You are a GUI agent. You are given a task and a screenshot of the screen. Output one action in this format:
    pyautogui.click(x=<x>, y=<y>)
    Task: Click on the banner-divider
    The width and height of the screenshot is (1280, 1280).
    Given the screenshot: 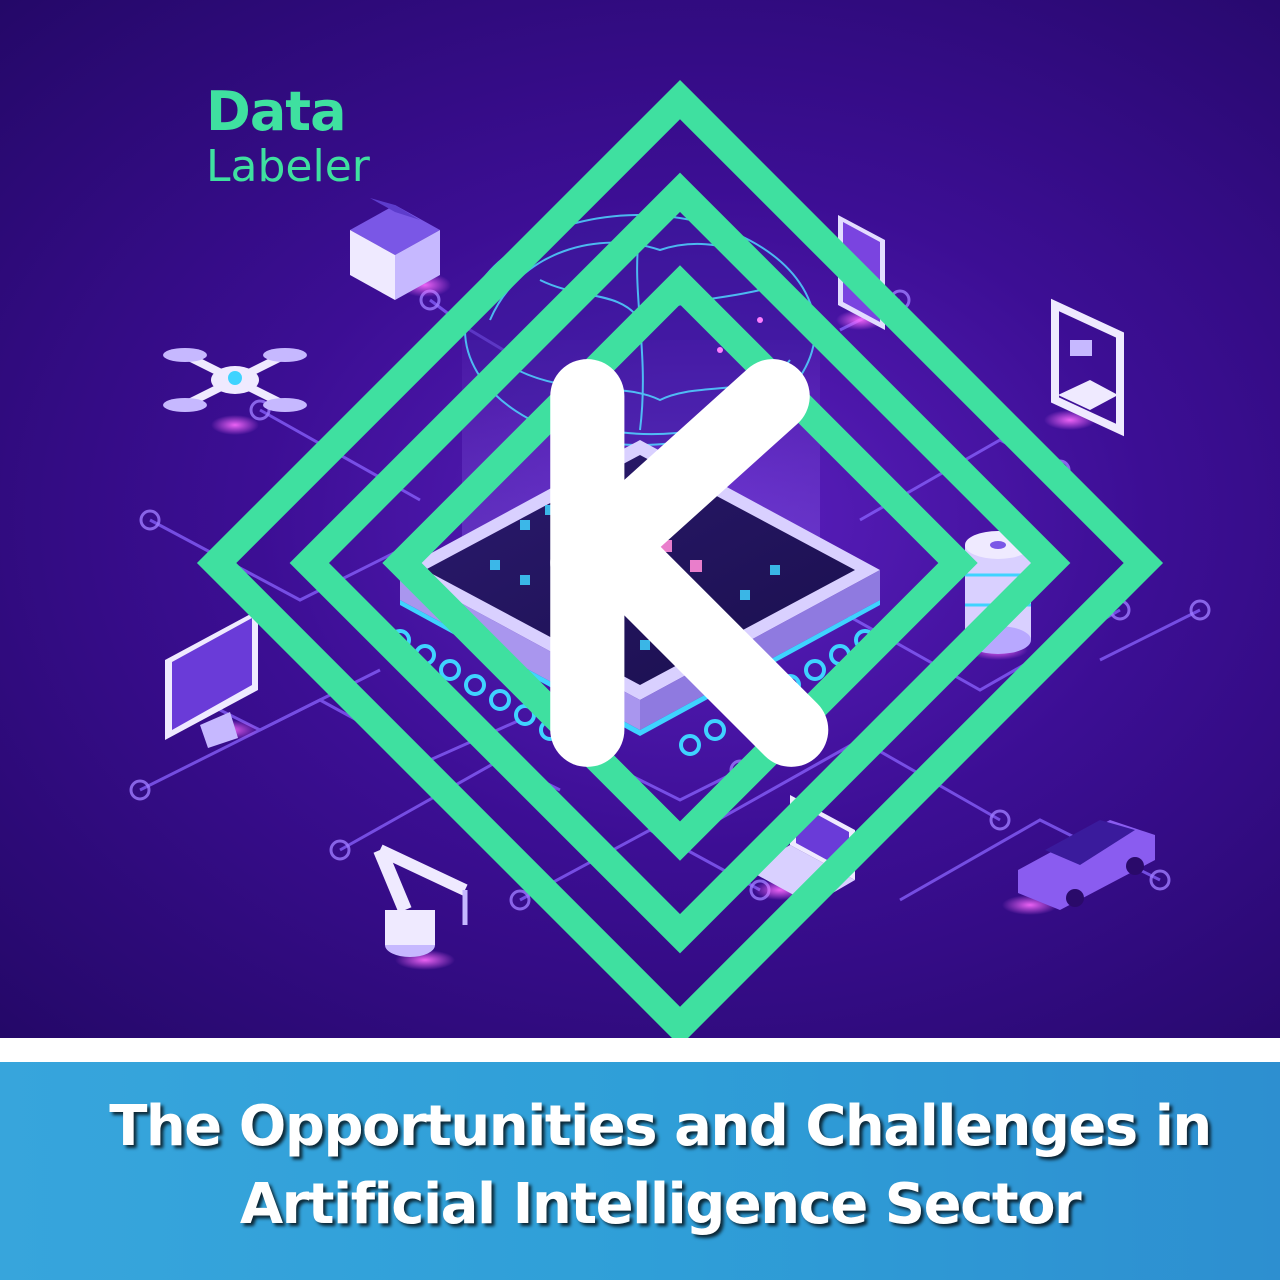 What is the action you would take?
    pyautogui.click(x=640, y=1050)
    